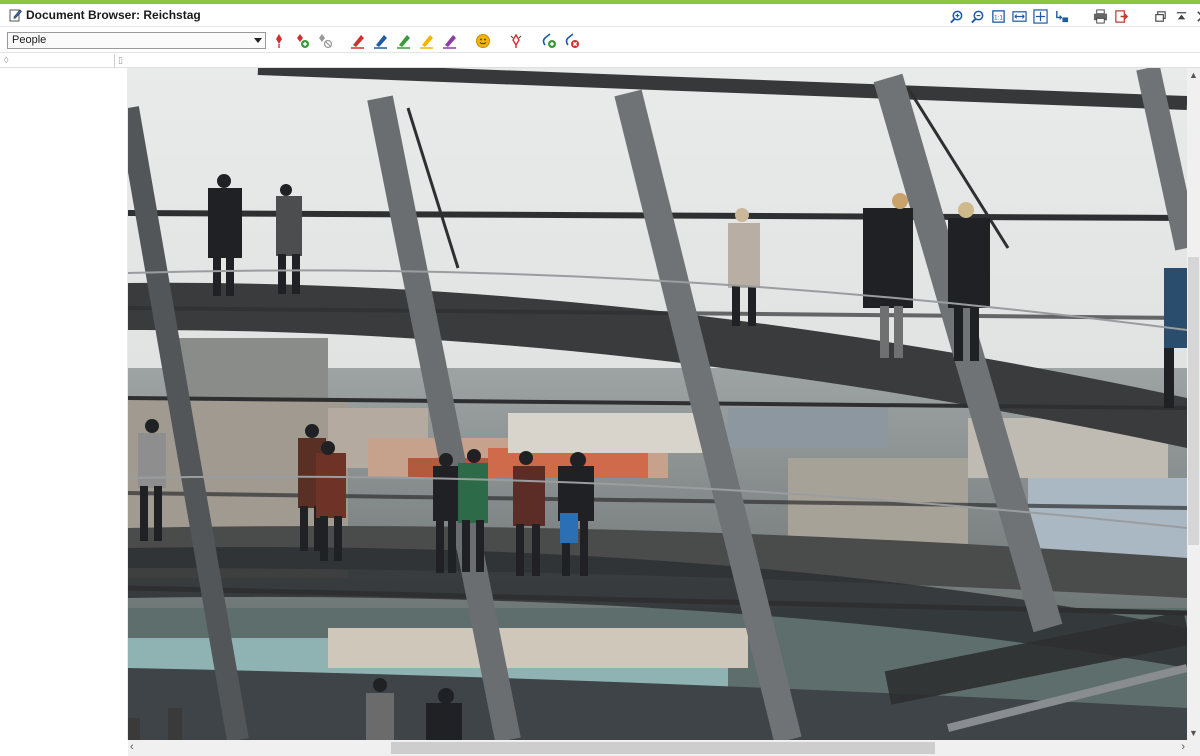 Image resolution: width=1200 pixels, height=756 pixels. What do you see at coordinates (1193, 748) in the screenshot?
I see `scrollbar-corner` at bounding box center [1193, 748].